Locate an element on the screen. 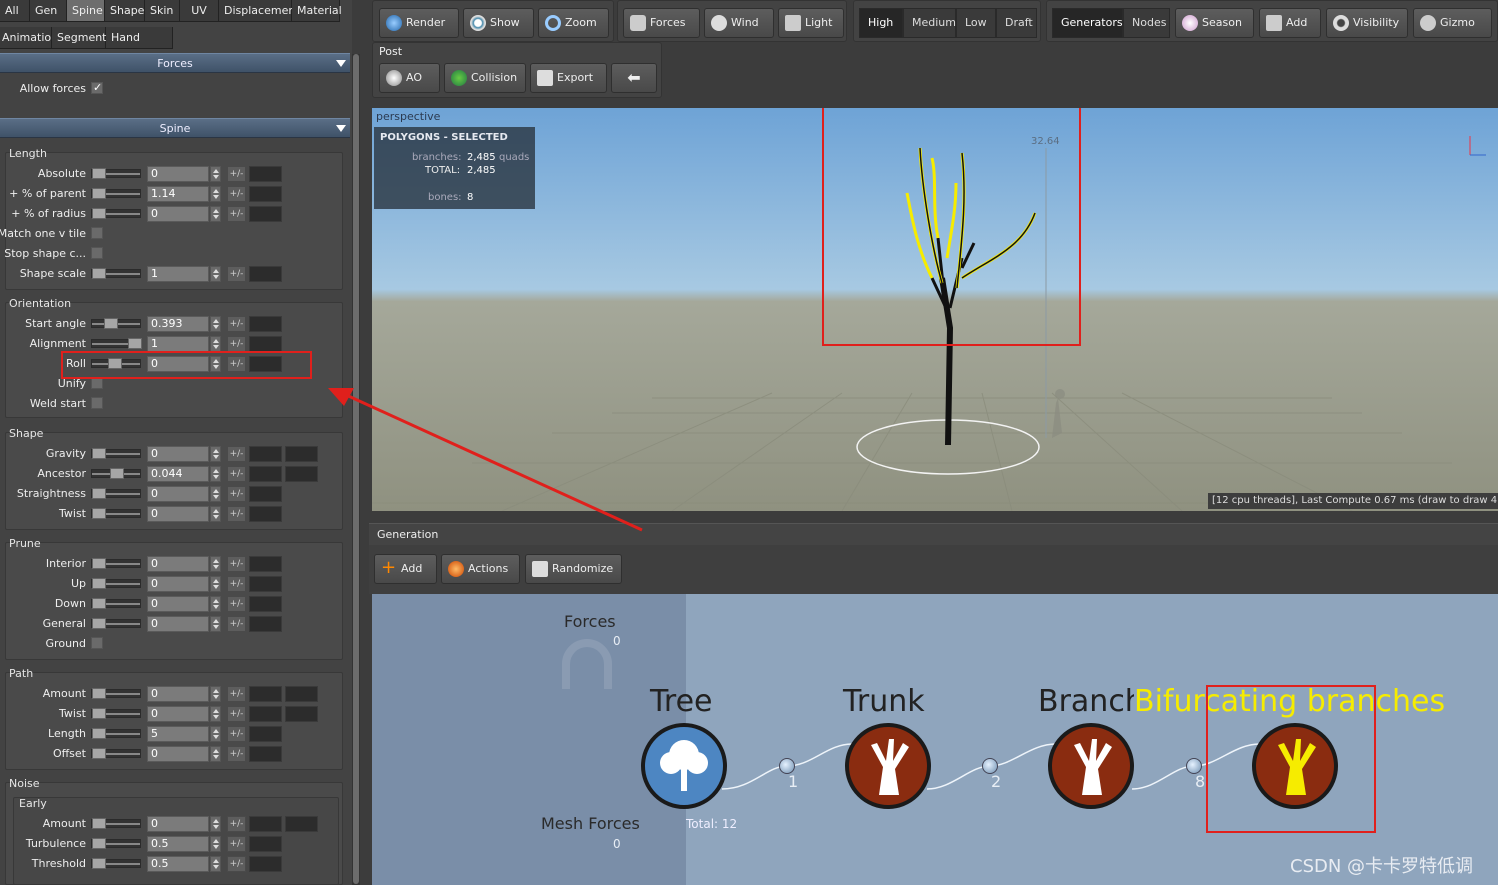  forces-section-header: Forces is located at coordinates (175, 63).